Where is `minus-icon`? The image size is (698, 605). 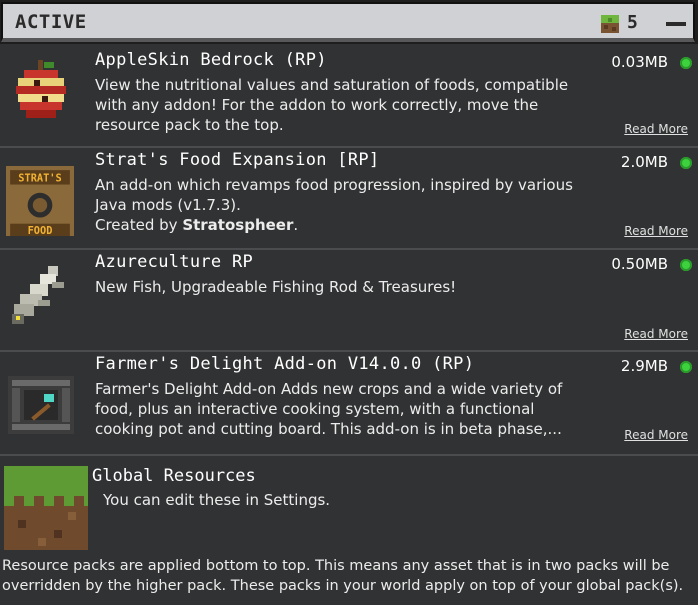
minus-icon is located at coordinates (676, 24).